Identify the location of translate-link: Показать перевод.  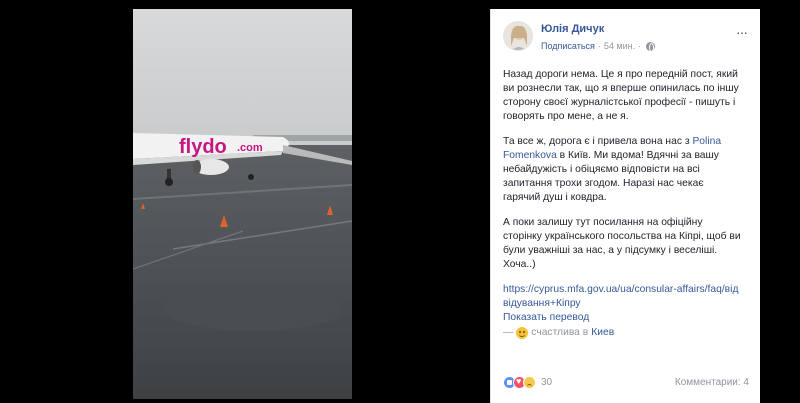
(623, 318).